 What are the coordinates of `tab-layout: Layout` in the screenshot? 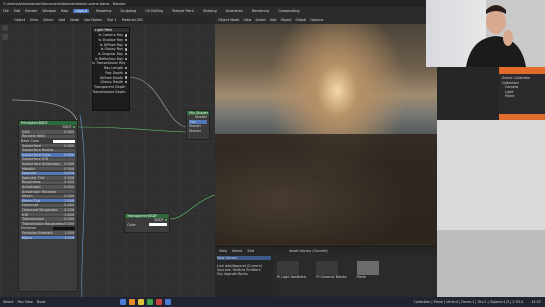 It's located at (81, 11).